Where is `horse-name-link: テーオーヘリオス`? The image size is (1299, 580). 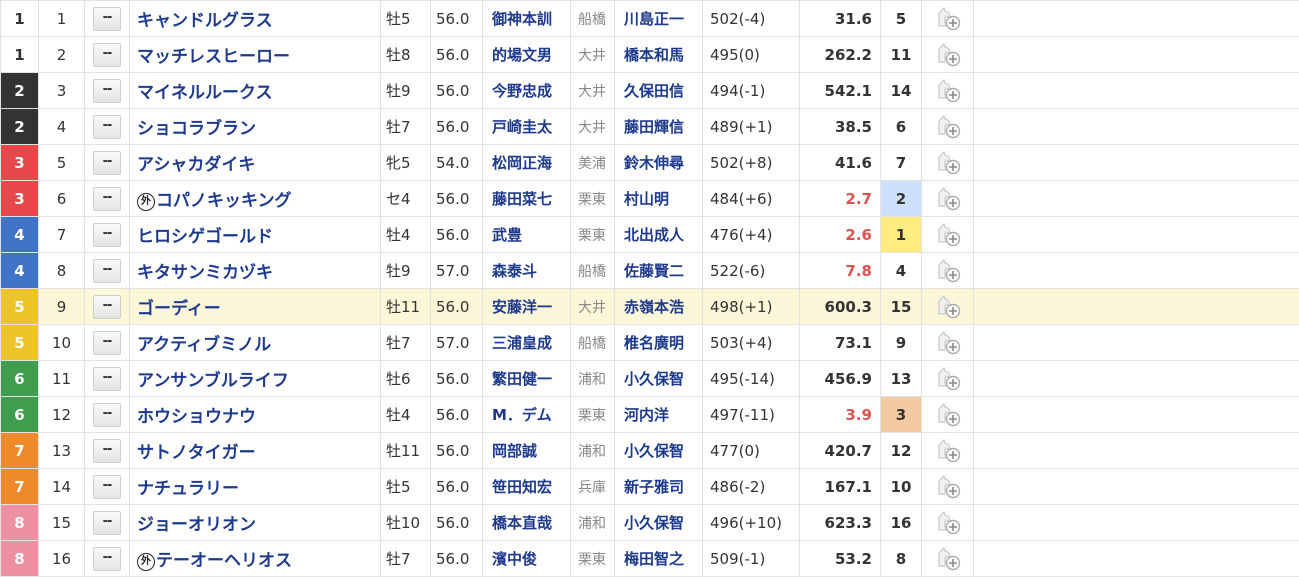
horse-name-link: テーオーヘリオス is located at coordinates (224, 561).